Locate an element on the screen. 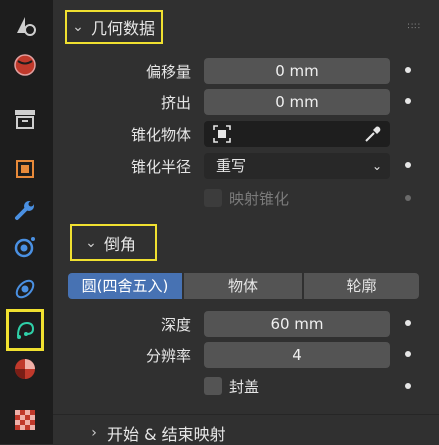 The image size is (439, 445). modifier-wrench-icon is located at coordinates (25, 210).